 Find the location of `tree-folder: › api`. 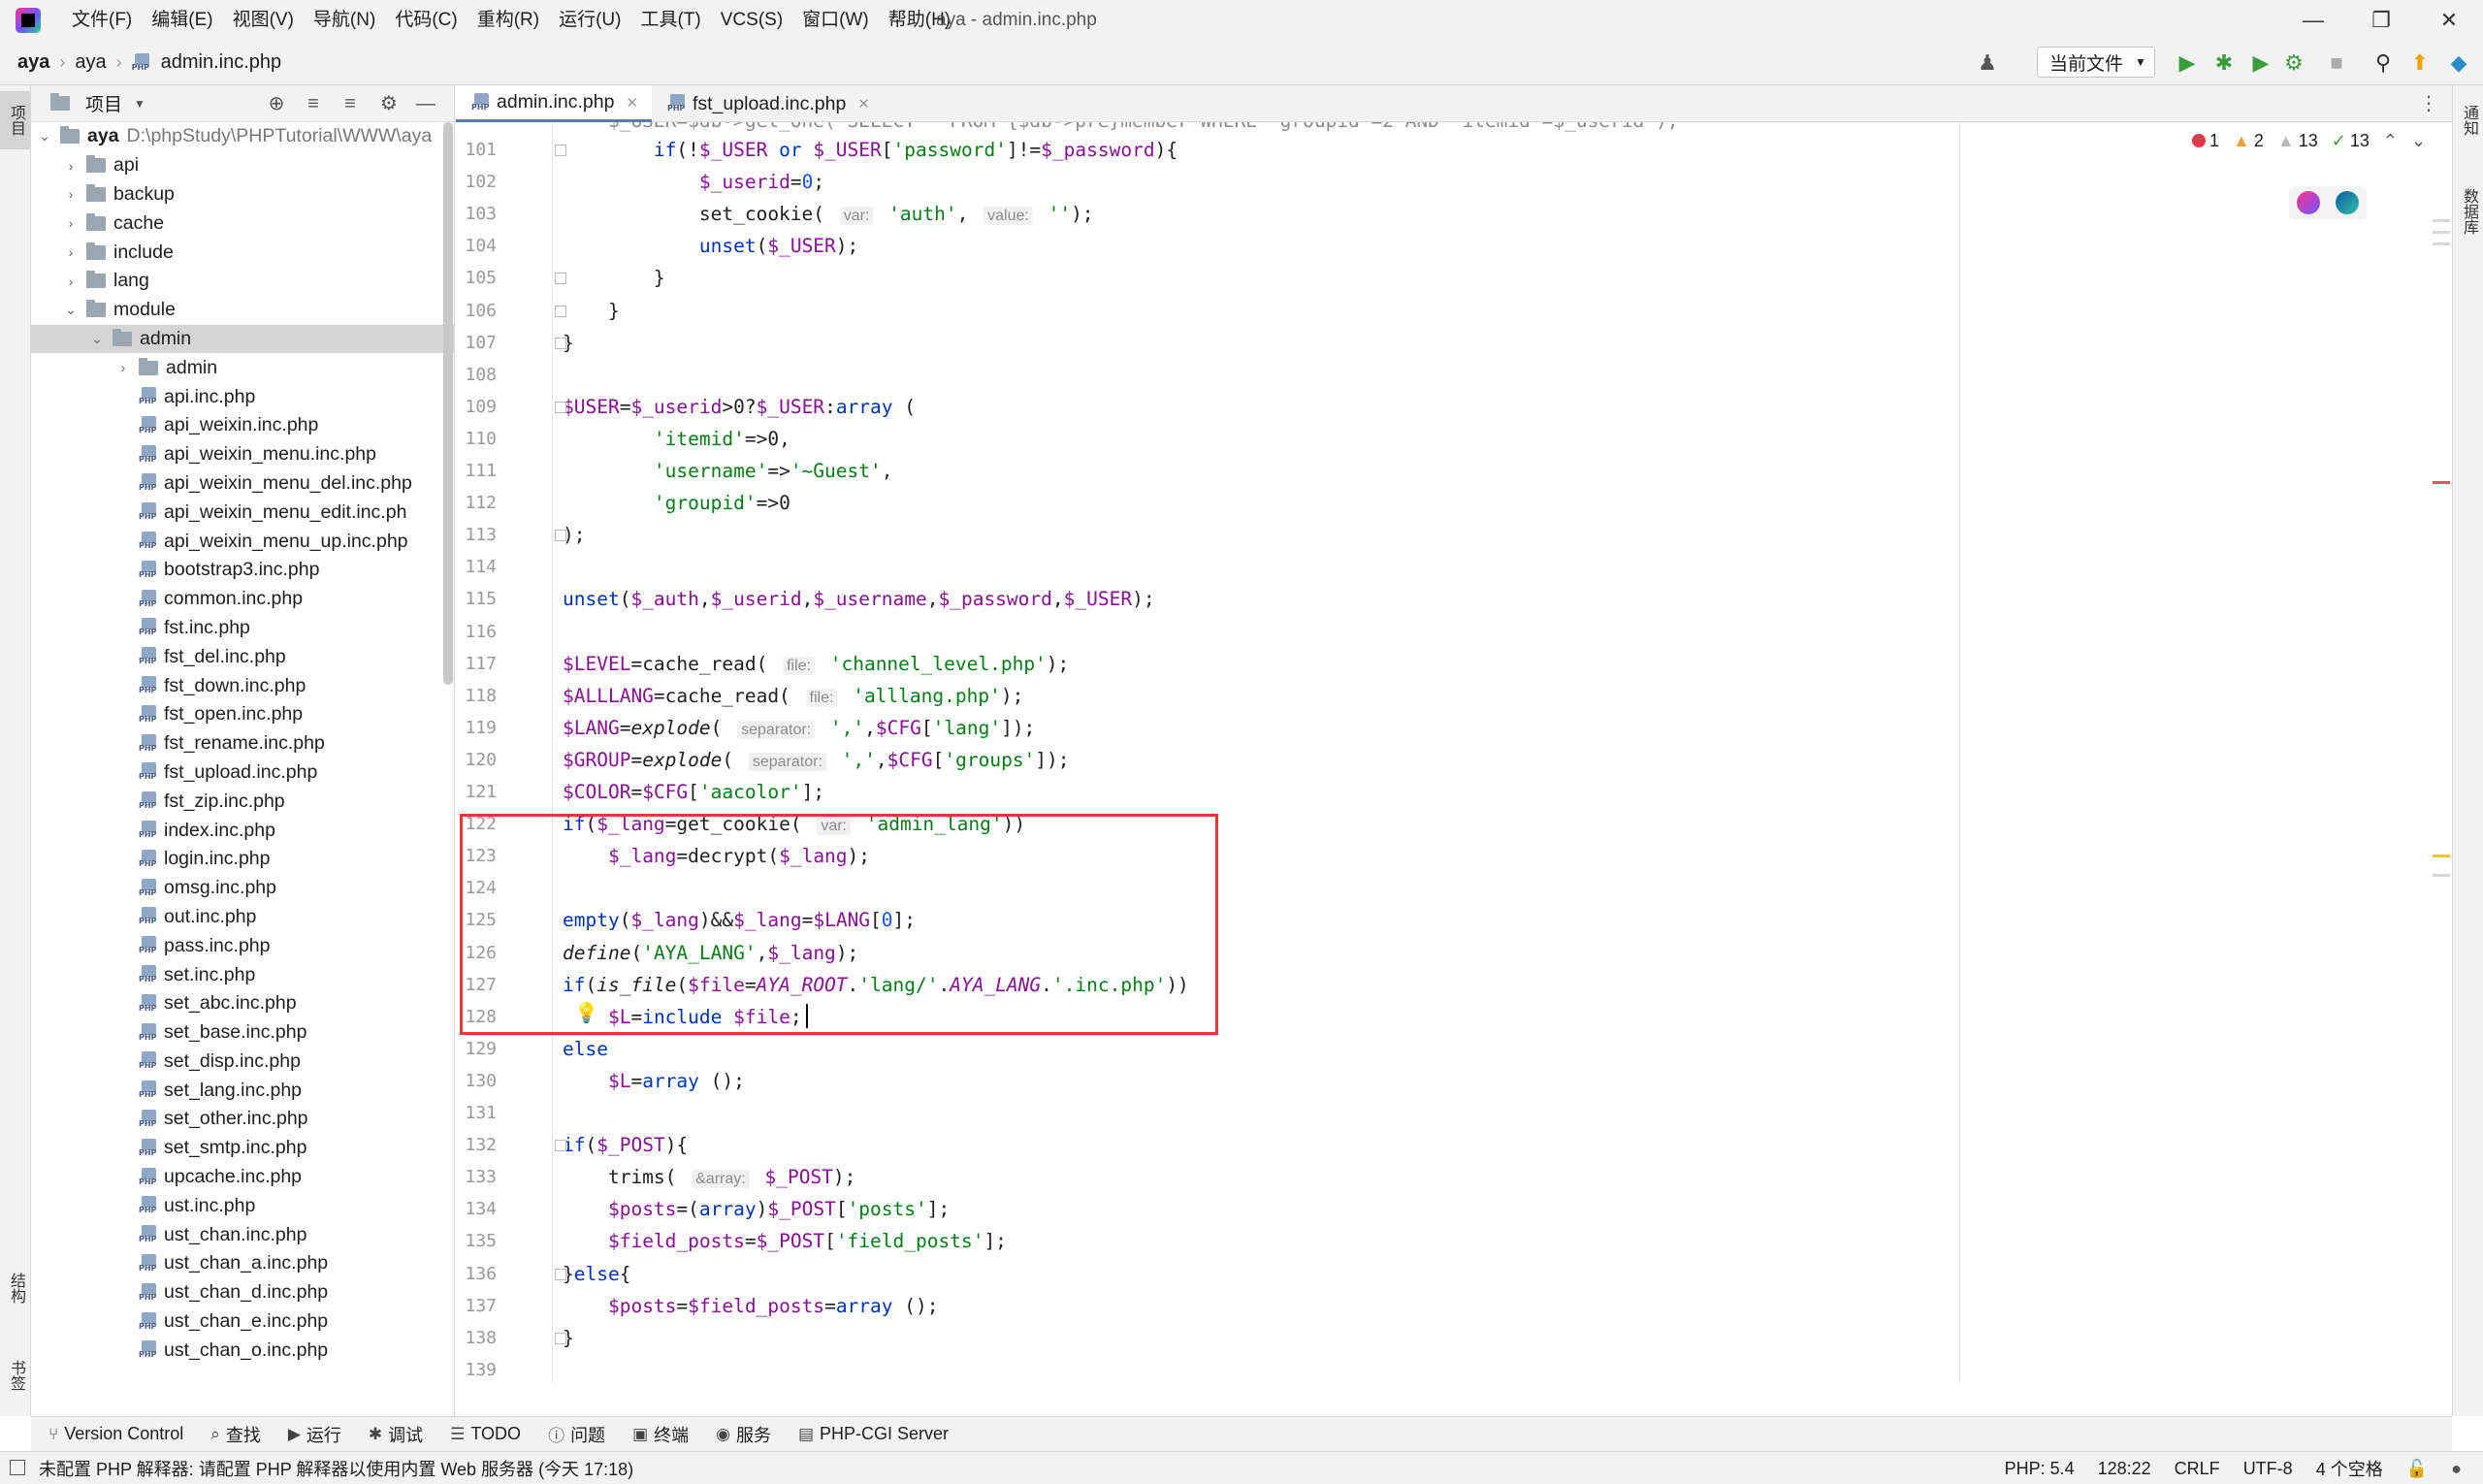

tree-folder: › api is located at coordinates (243, 165).